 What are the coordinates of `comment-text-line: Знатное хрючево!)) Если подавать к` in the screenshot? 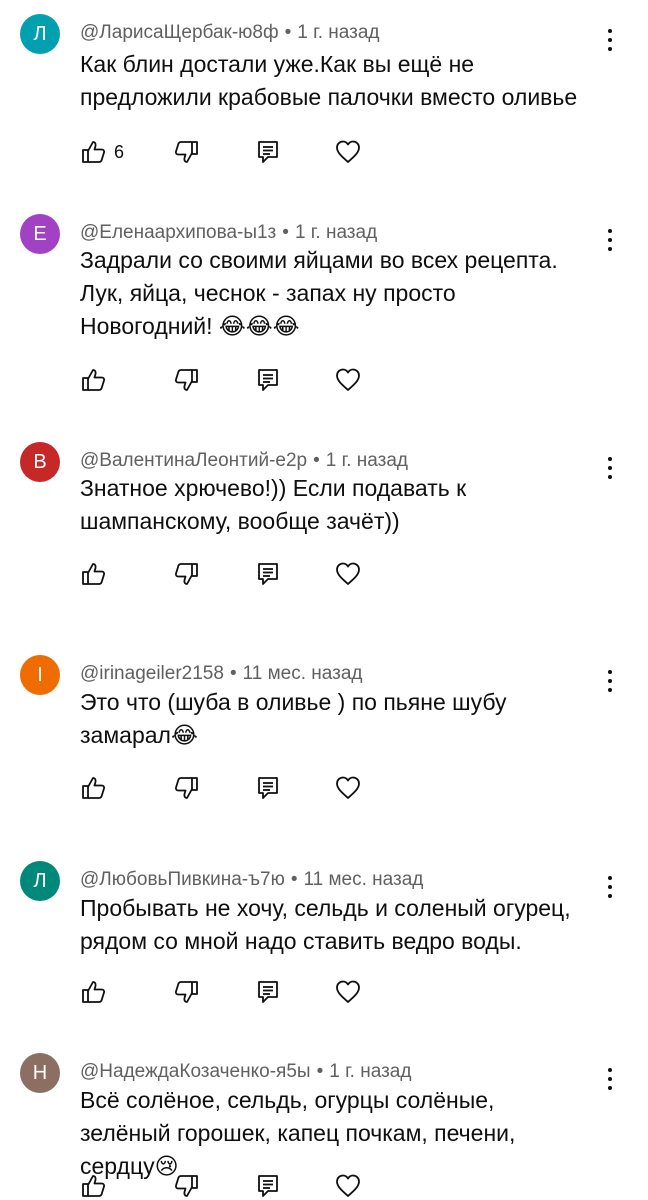 It's located at (273, 488).